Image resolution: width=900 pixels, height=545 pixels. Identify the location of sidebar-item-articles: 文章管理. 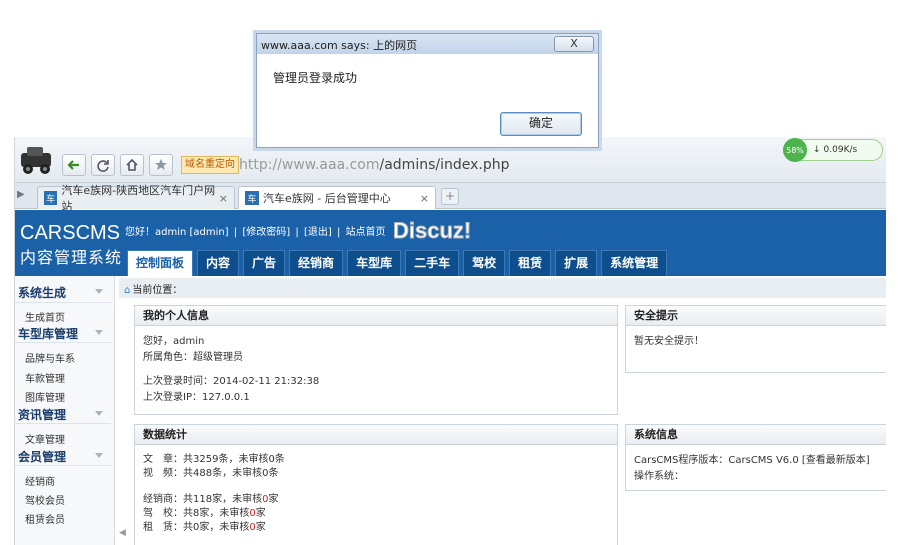
(45, 438).